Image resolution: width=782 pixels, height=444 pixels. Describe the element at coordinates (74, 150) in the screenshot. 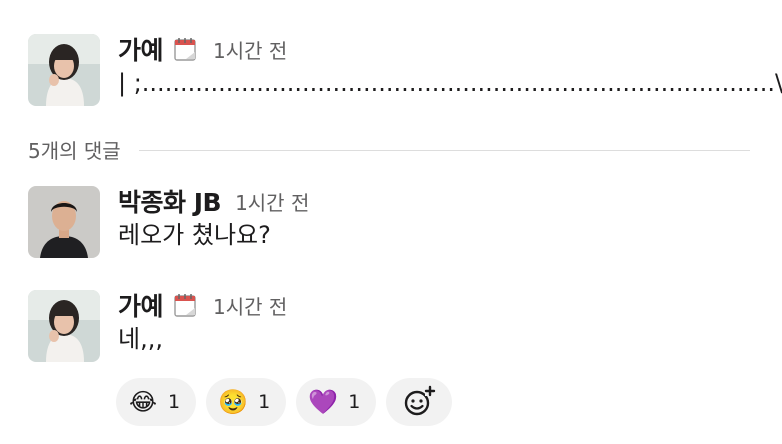

I see `reply-count-label: 5개의 댓글` at that location.